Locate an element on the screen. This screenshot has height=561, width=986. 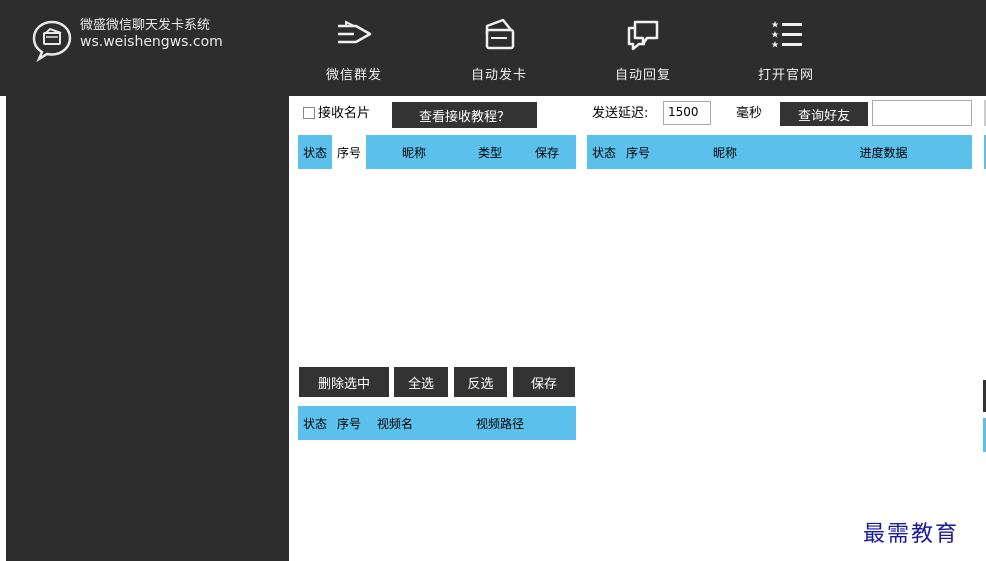
brand-name: 微盛微信聊天发卡系统 is located at coordinates (145, 25).